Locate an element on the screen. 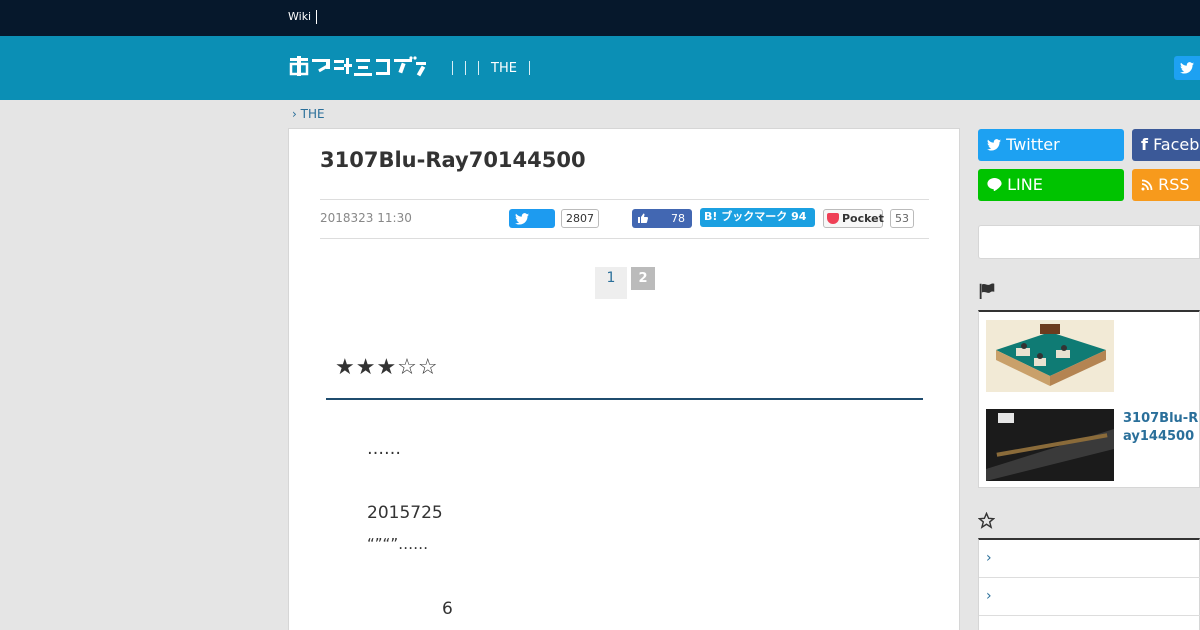 The image size is (1200, 630). follow-facebook-button: f Faceb is located at coordinates (1166, 145).